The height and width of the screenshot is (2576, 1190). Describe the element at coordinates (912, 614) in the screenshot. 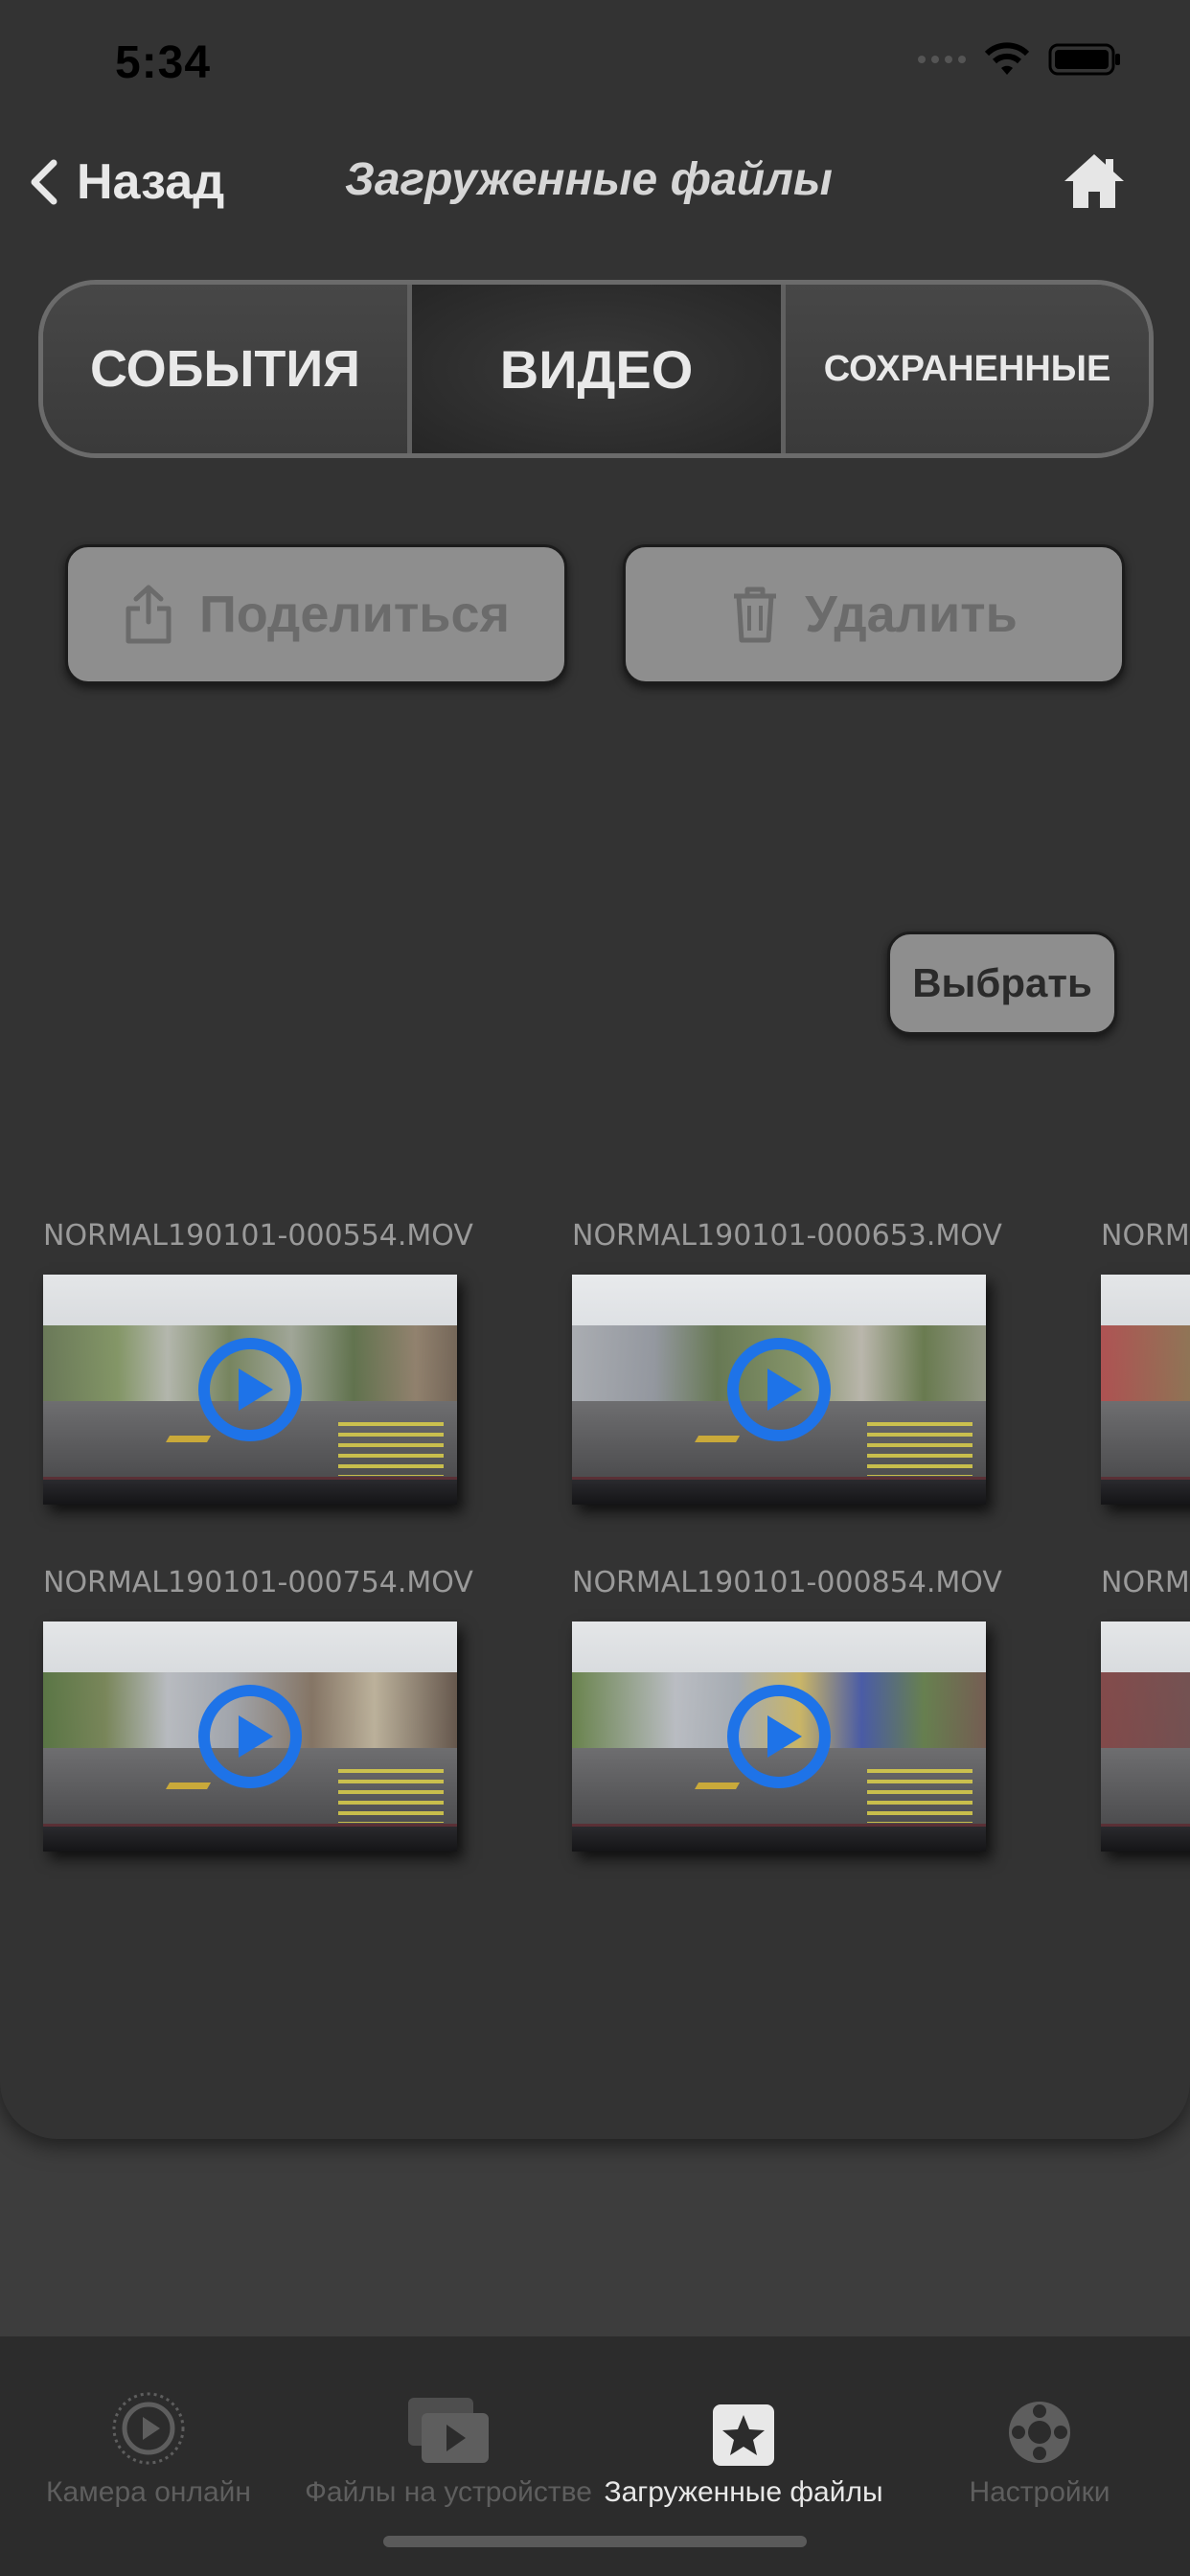

I see `delete-label: Удалить` at that location.